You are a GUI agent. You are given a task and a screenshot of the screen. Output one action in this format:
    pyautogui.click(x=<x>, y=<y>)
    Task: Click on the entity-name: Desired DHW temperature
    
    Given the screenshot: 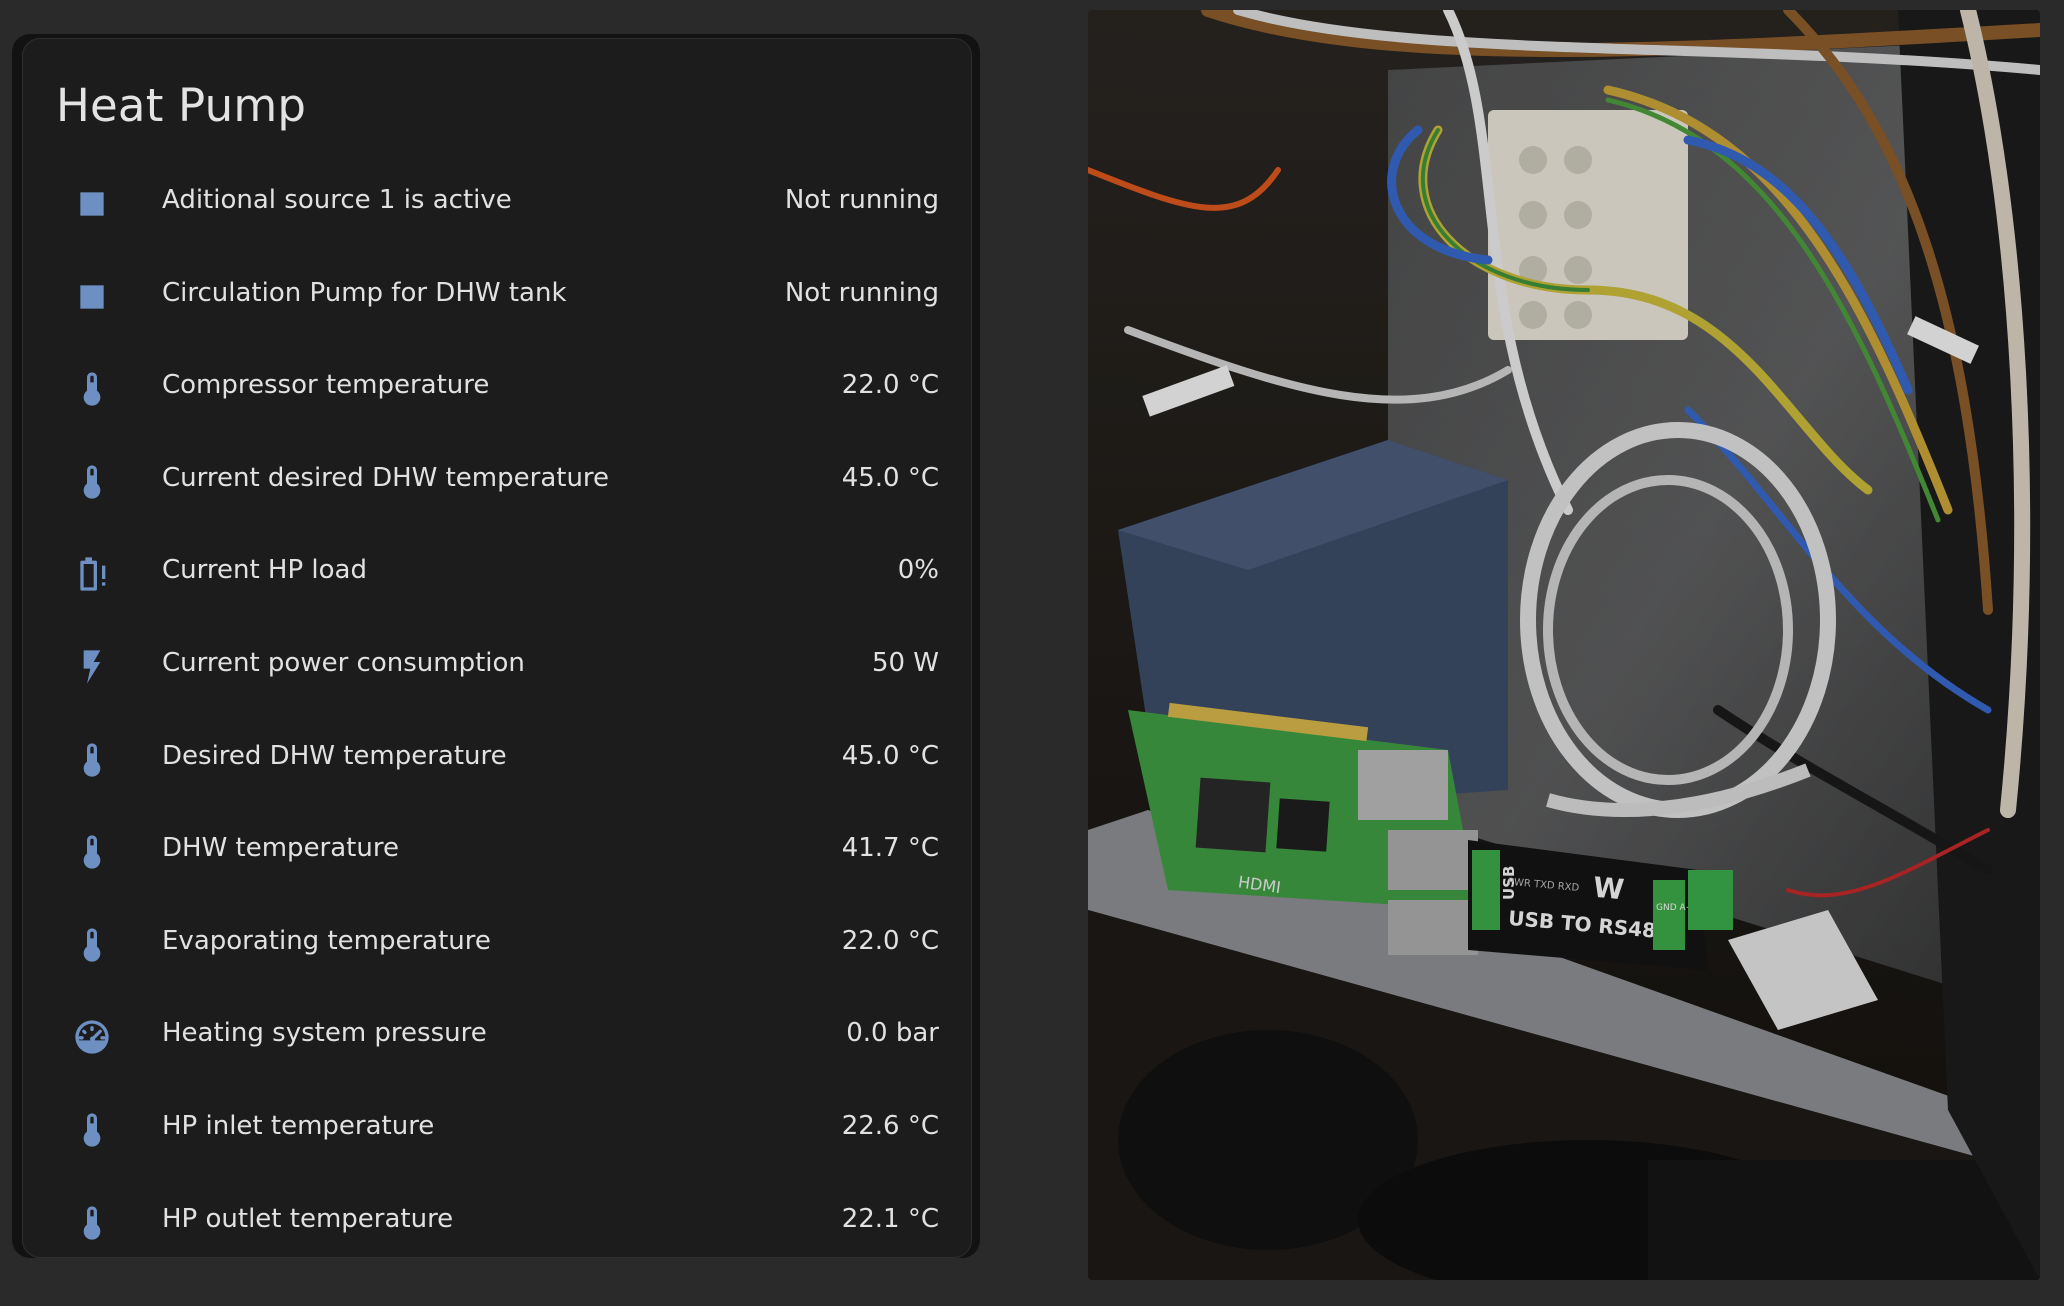 What is the action you would take?
    pyautogui.click(x=334, y=756)
    